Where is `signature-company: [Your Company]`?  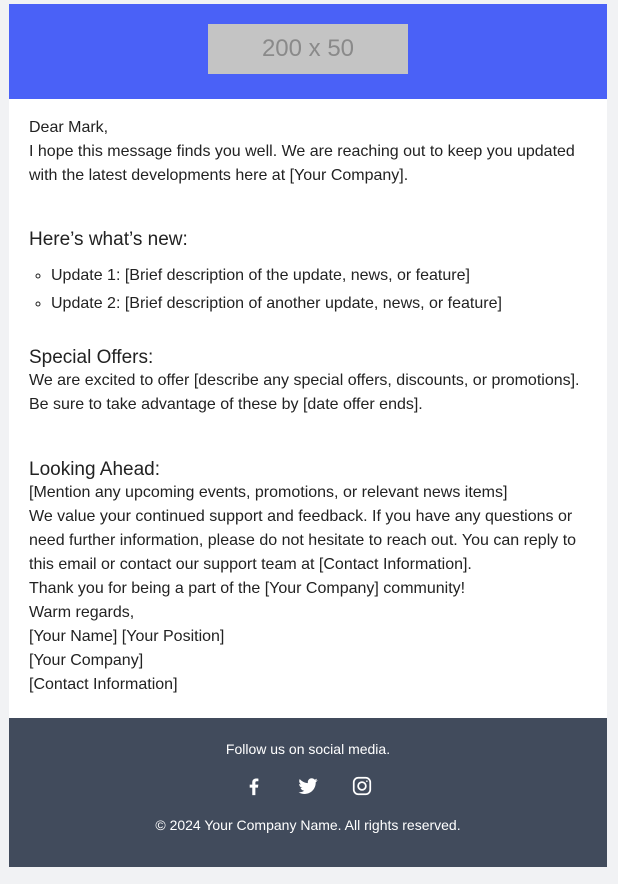
signature-company: [Your Company] is located at coordinates (86, 660).